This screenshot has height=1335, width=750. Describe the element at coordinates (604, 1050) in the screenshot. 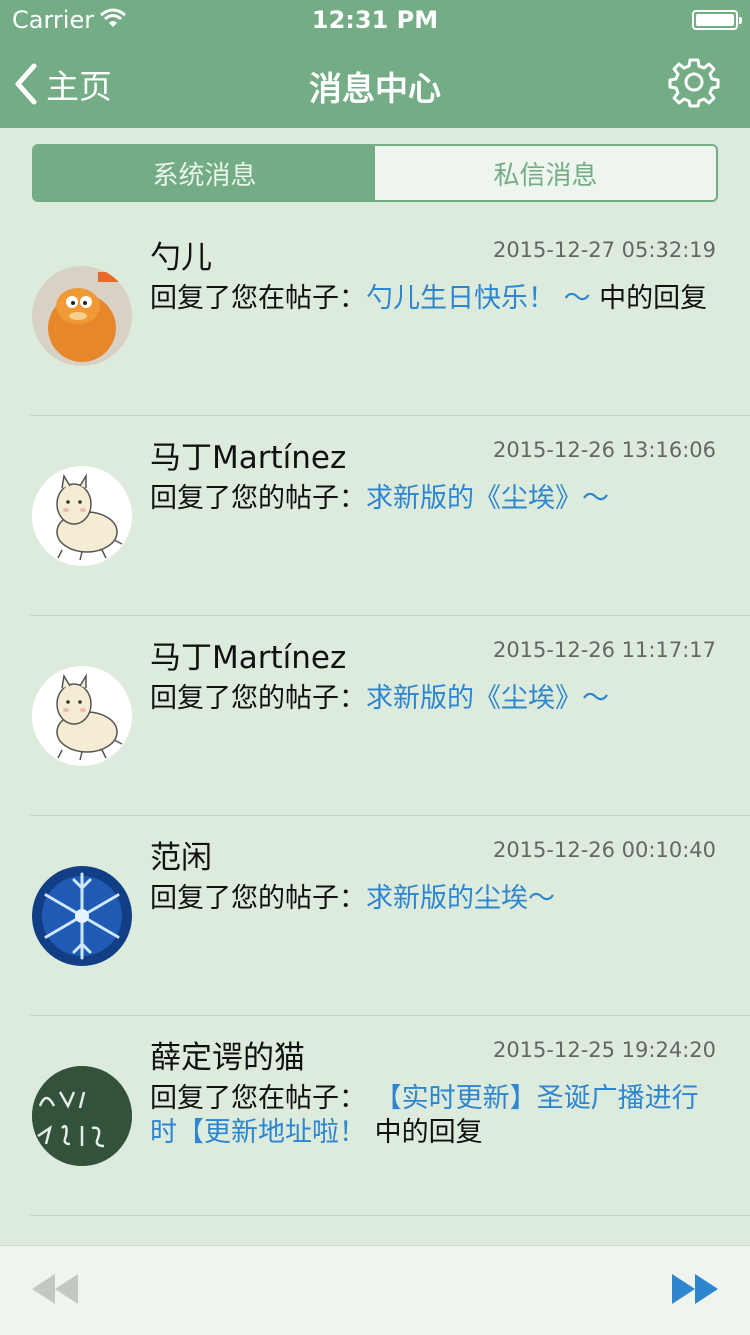

I see `message-time: 2015-12-25 19:24:20` at that location.